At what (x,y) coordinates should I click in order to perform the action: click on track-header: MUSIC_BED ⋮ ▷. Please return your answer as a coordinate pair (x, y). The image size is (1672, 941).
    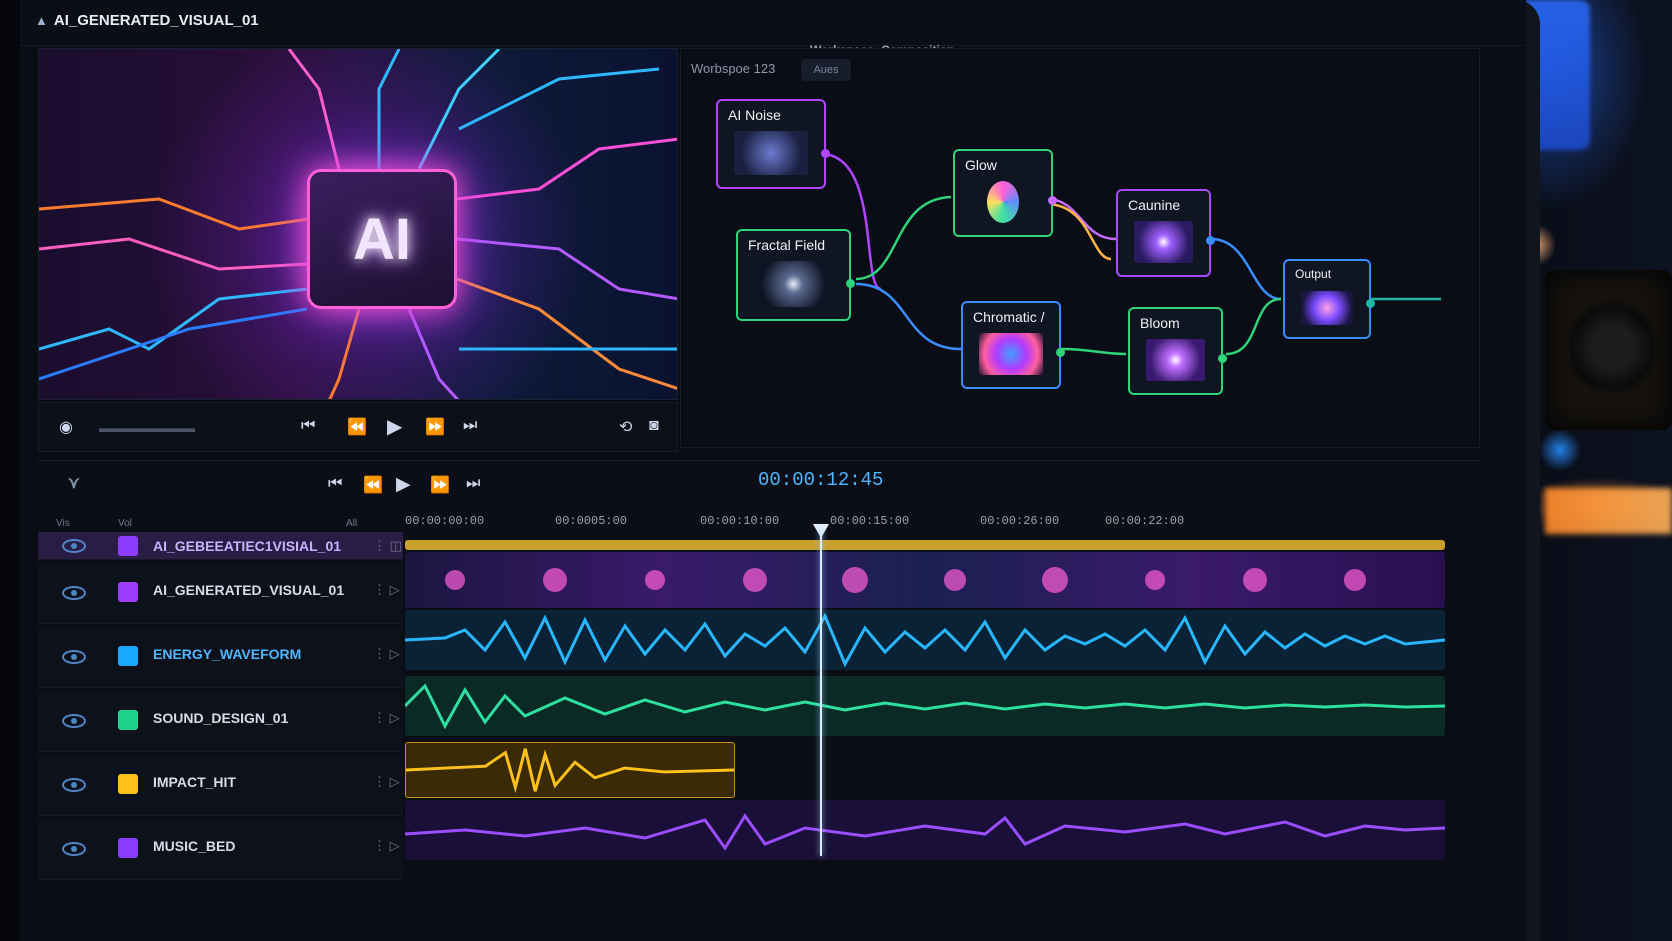
    Looking at the image, I should click on (220, 849).